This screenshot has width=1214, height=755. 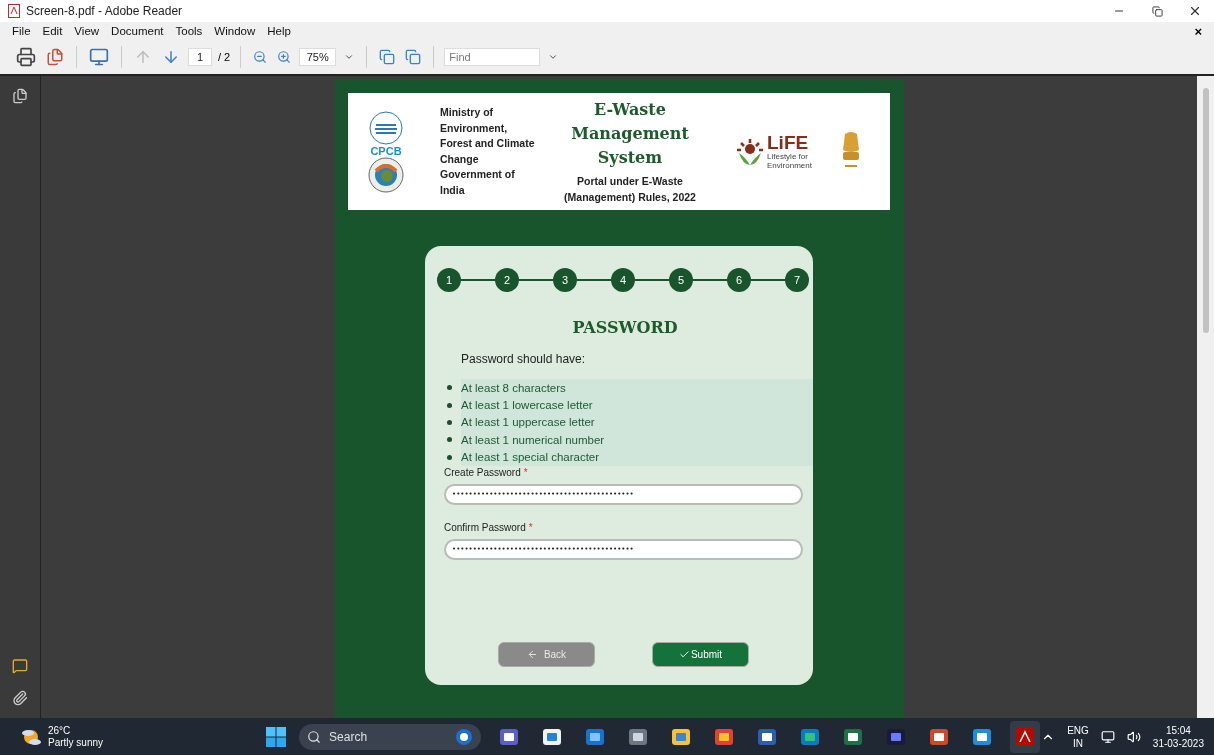 What do you see at coordinates (700, 654) in the screenshot?
I see `submit-button: Submit` at bounding box center [700, 654].